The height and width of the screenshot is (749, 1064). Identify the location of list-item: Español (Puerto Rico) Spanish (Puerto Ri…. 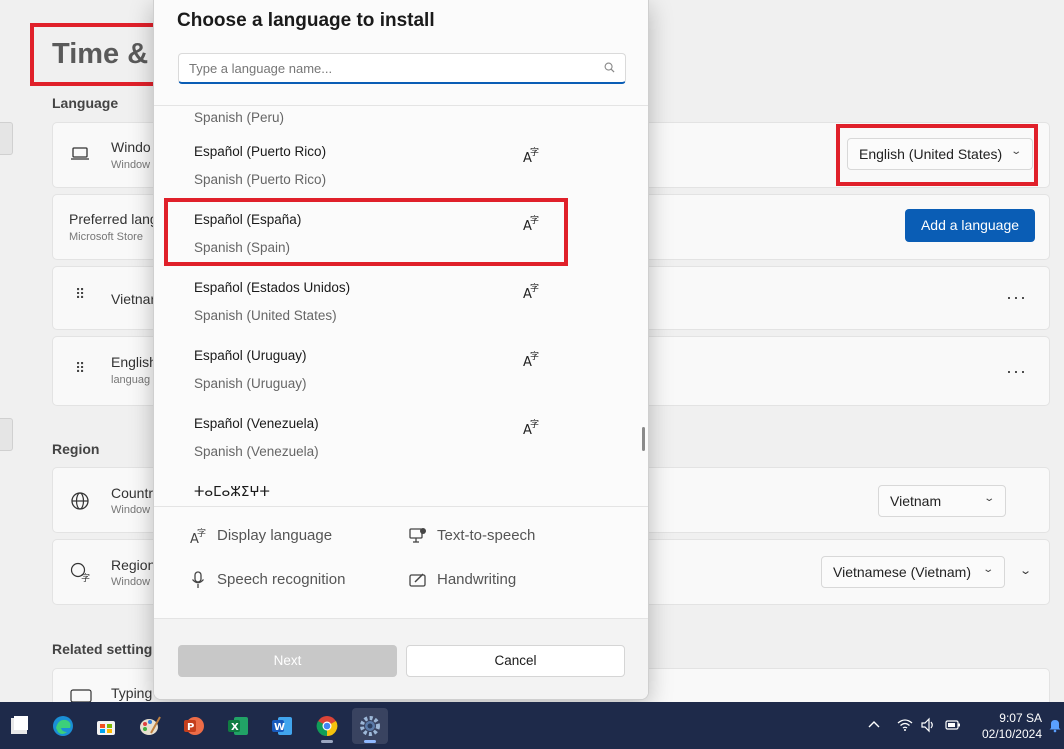
(394, 178).